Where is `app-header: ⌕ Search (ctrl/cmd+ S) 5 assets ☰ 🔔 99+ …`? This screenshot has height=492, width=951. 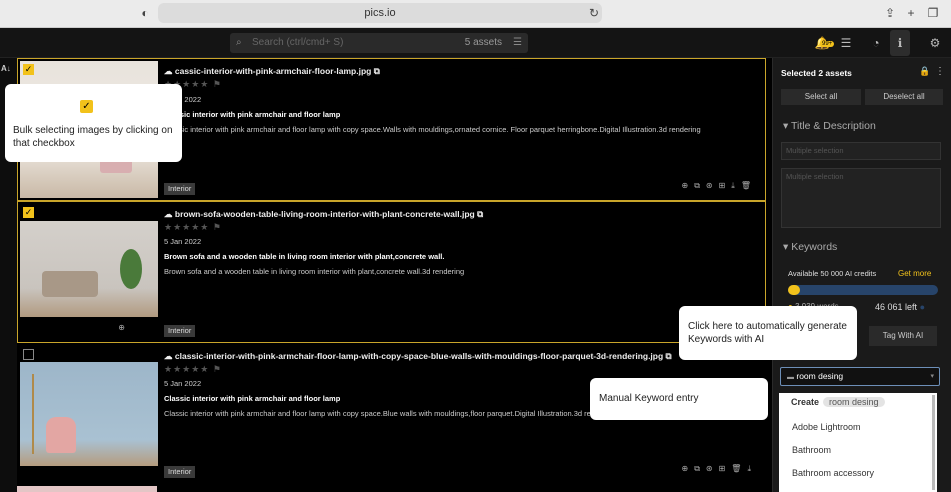 app-header: ⌕ Search (ctrl/cmd+ S) 5 assets ☰ 🔔 99+ … is located at coordinates (475, 43).